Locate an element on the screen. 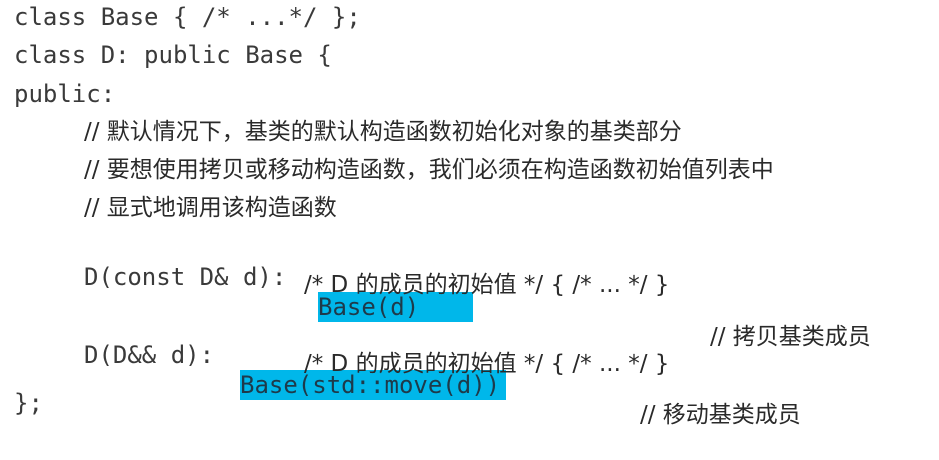 The width and height of the screenshot is (939, 460). copy-ctor-body: /* D 的成员的初始值 */ { /* ... */ } is located at coordinates (487, 285).